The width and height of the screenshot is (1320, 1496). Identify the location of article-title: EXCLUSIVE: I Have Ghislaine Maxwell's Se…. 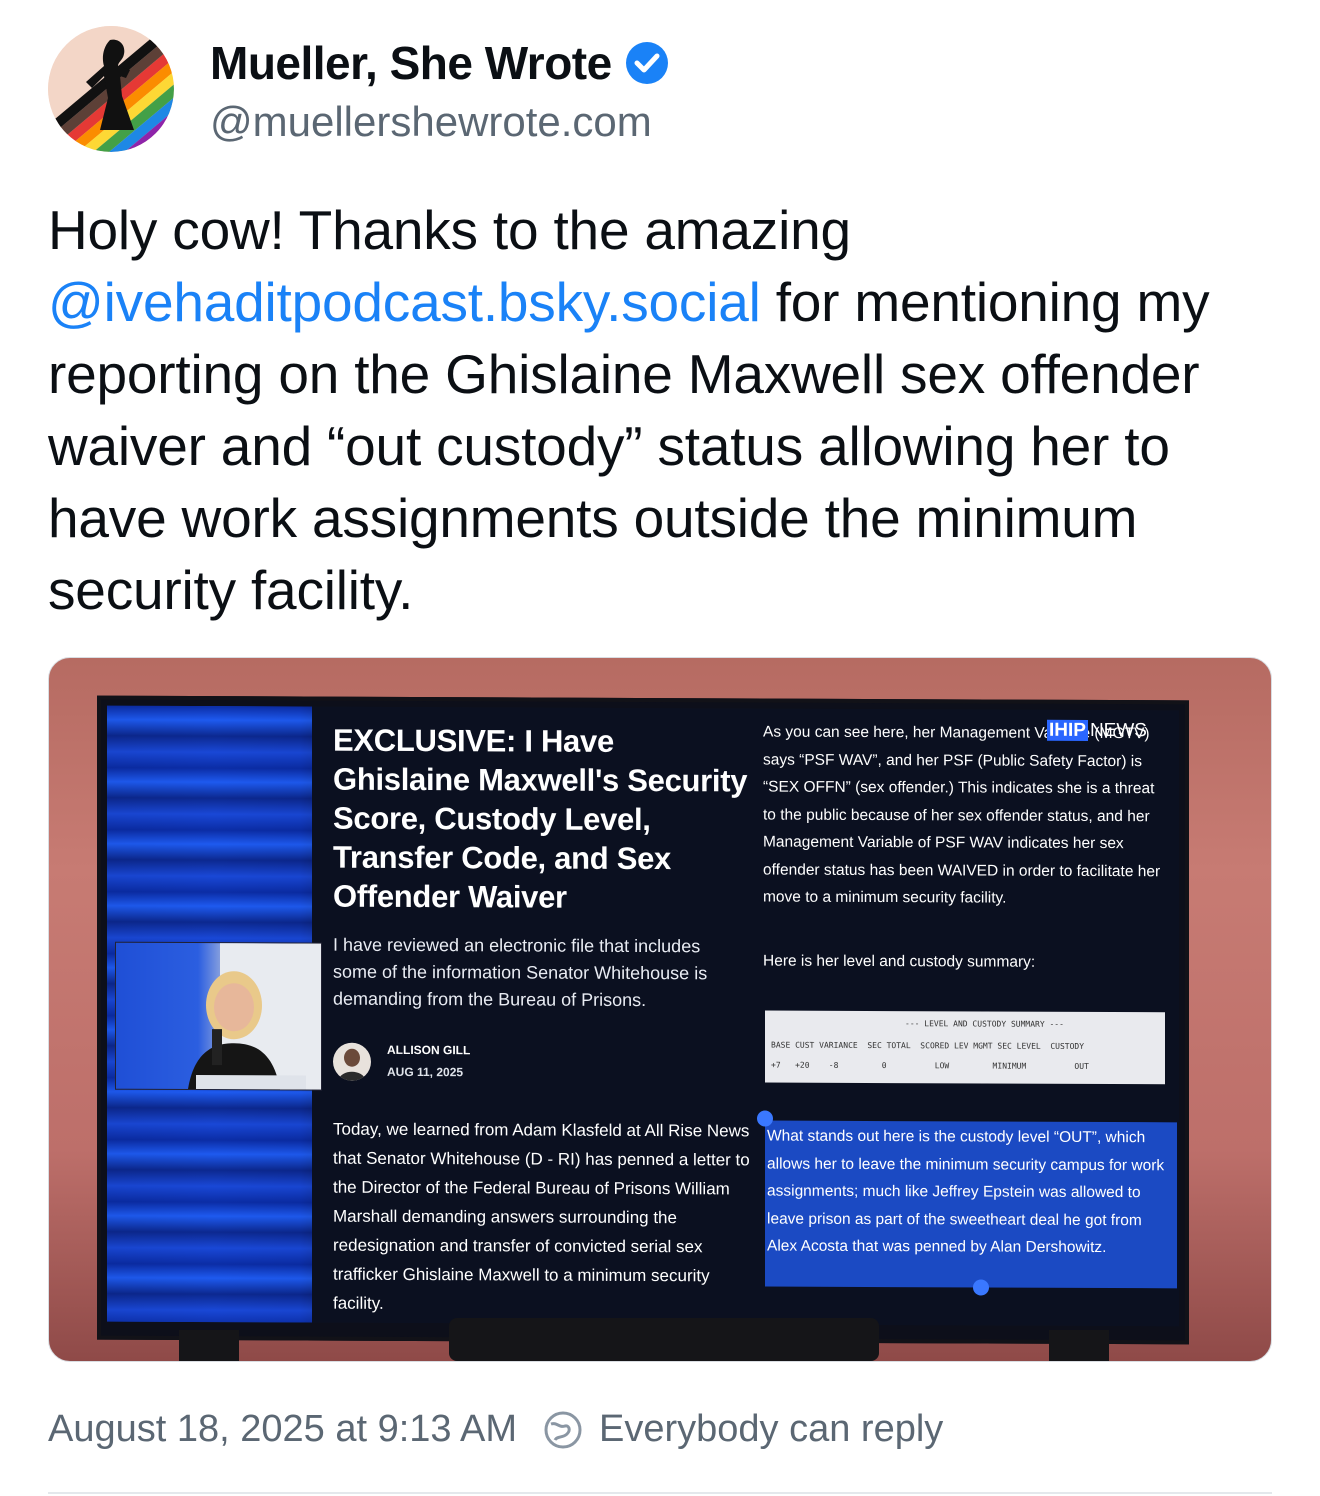
(540, 818).